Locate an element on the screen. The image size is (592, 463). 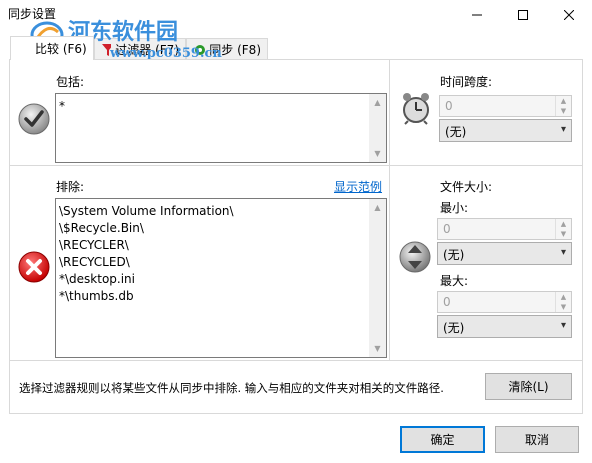
max-size-spinbox: 0 ▲ ▼ is located at coordinates (504, 302).